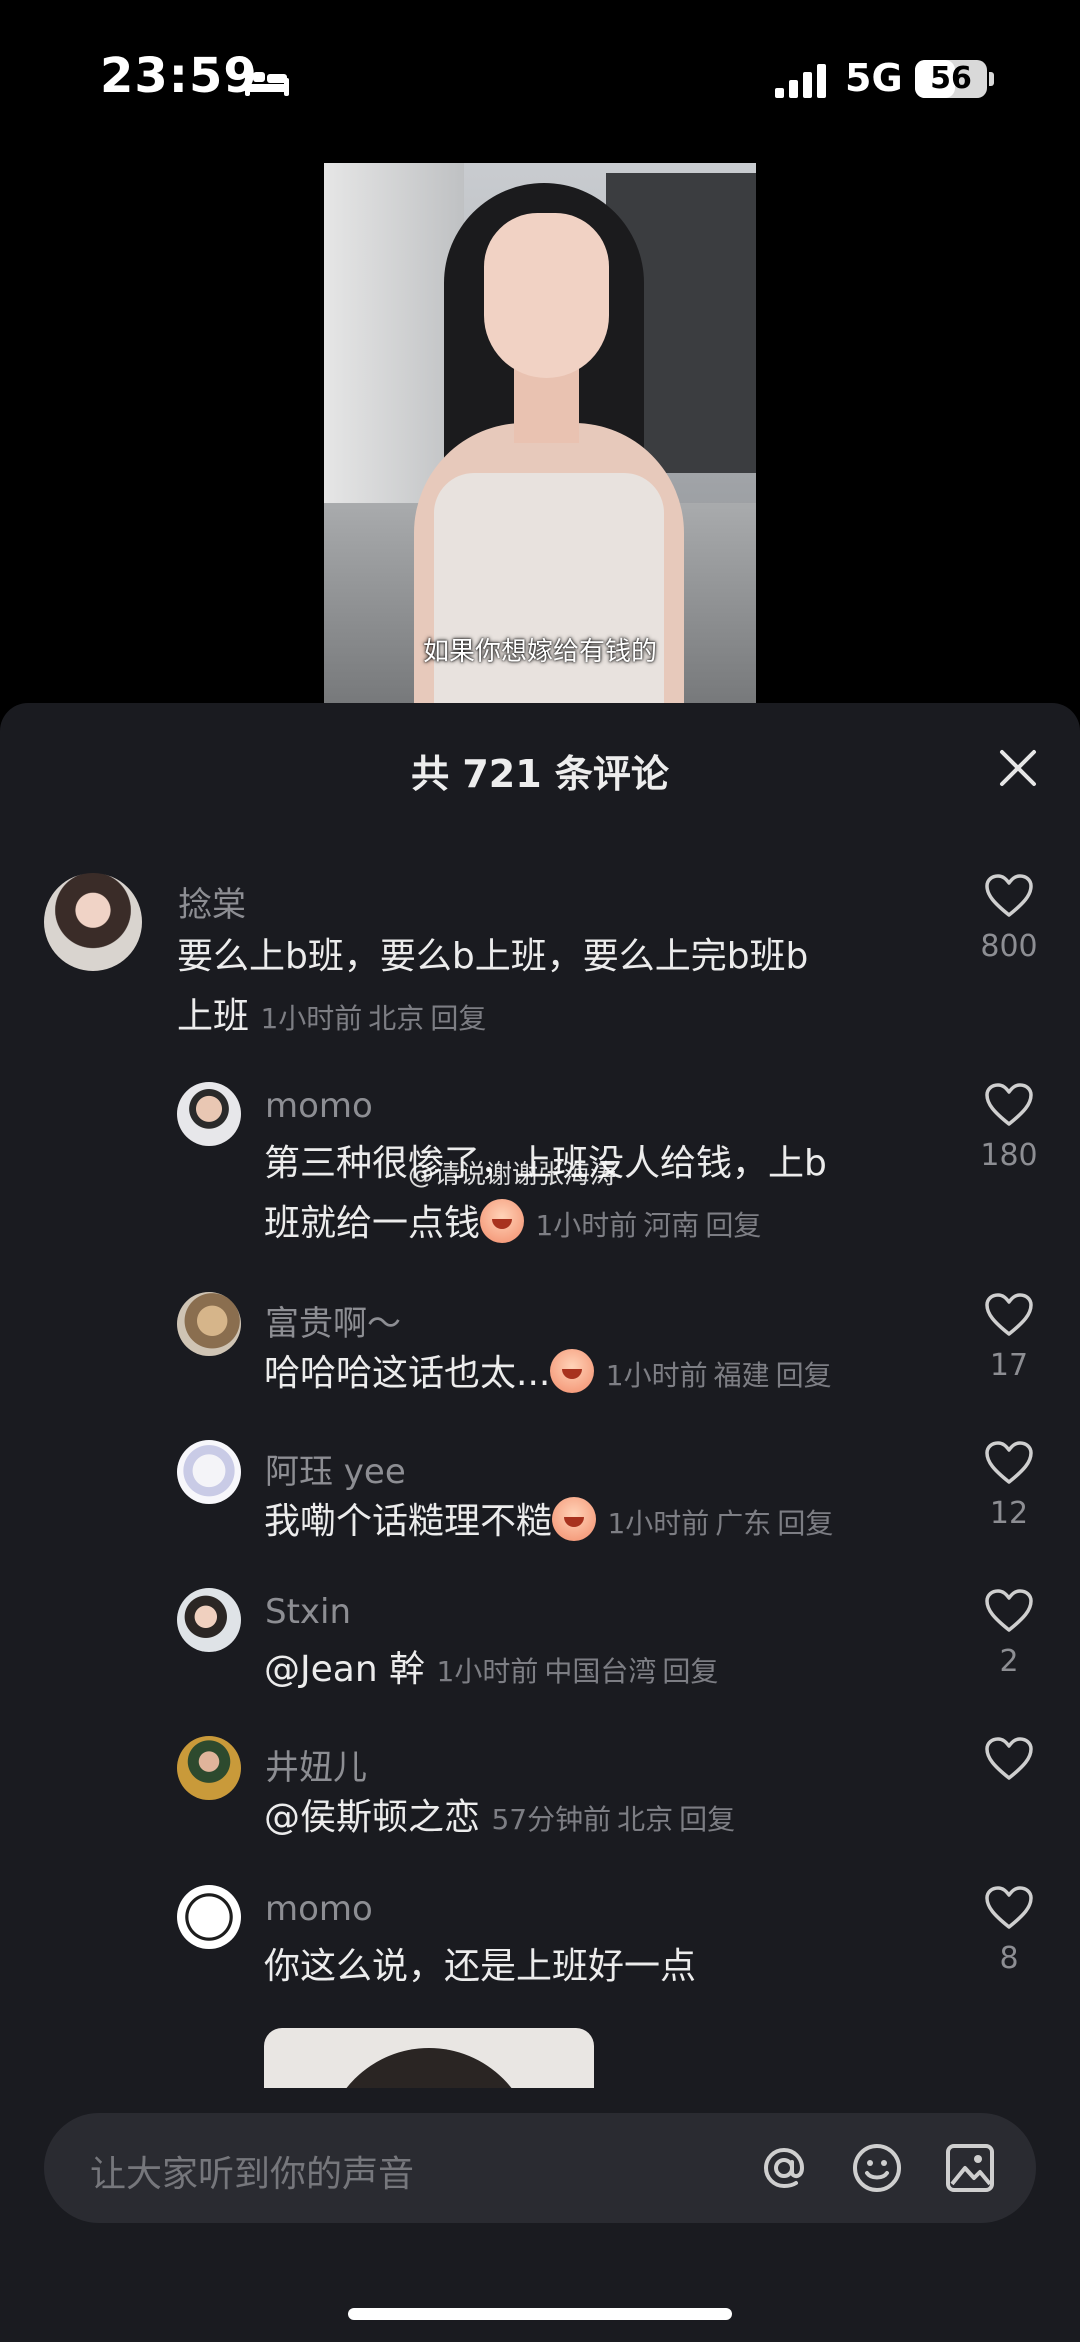 Image resolution: width=1080 pixels, height=2342 pixels. Describe the element at coordinates (213, 1016) in the screenshot. I see `comment-text-end: 上班` at that location.